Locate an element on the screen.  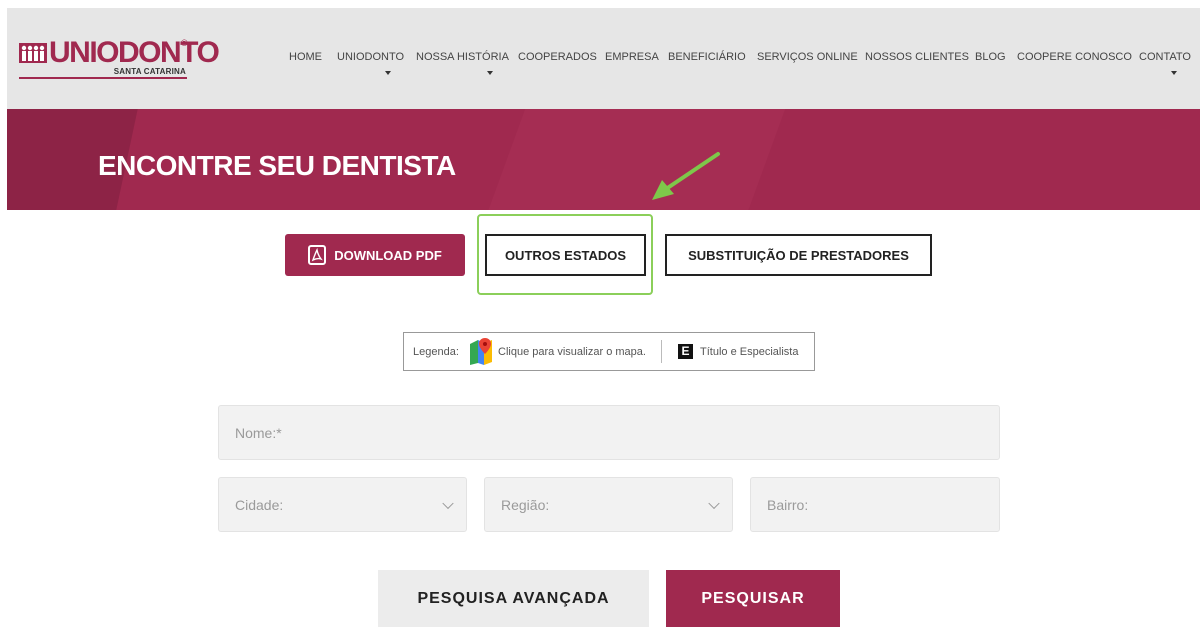
nav-contato-dropdown-icon is located at coordinates (1174, 73).